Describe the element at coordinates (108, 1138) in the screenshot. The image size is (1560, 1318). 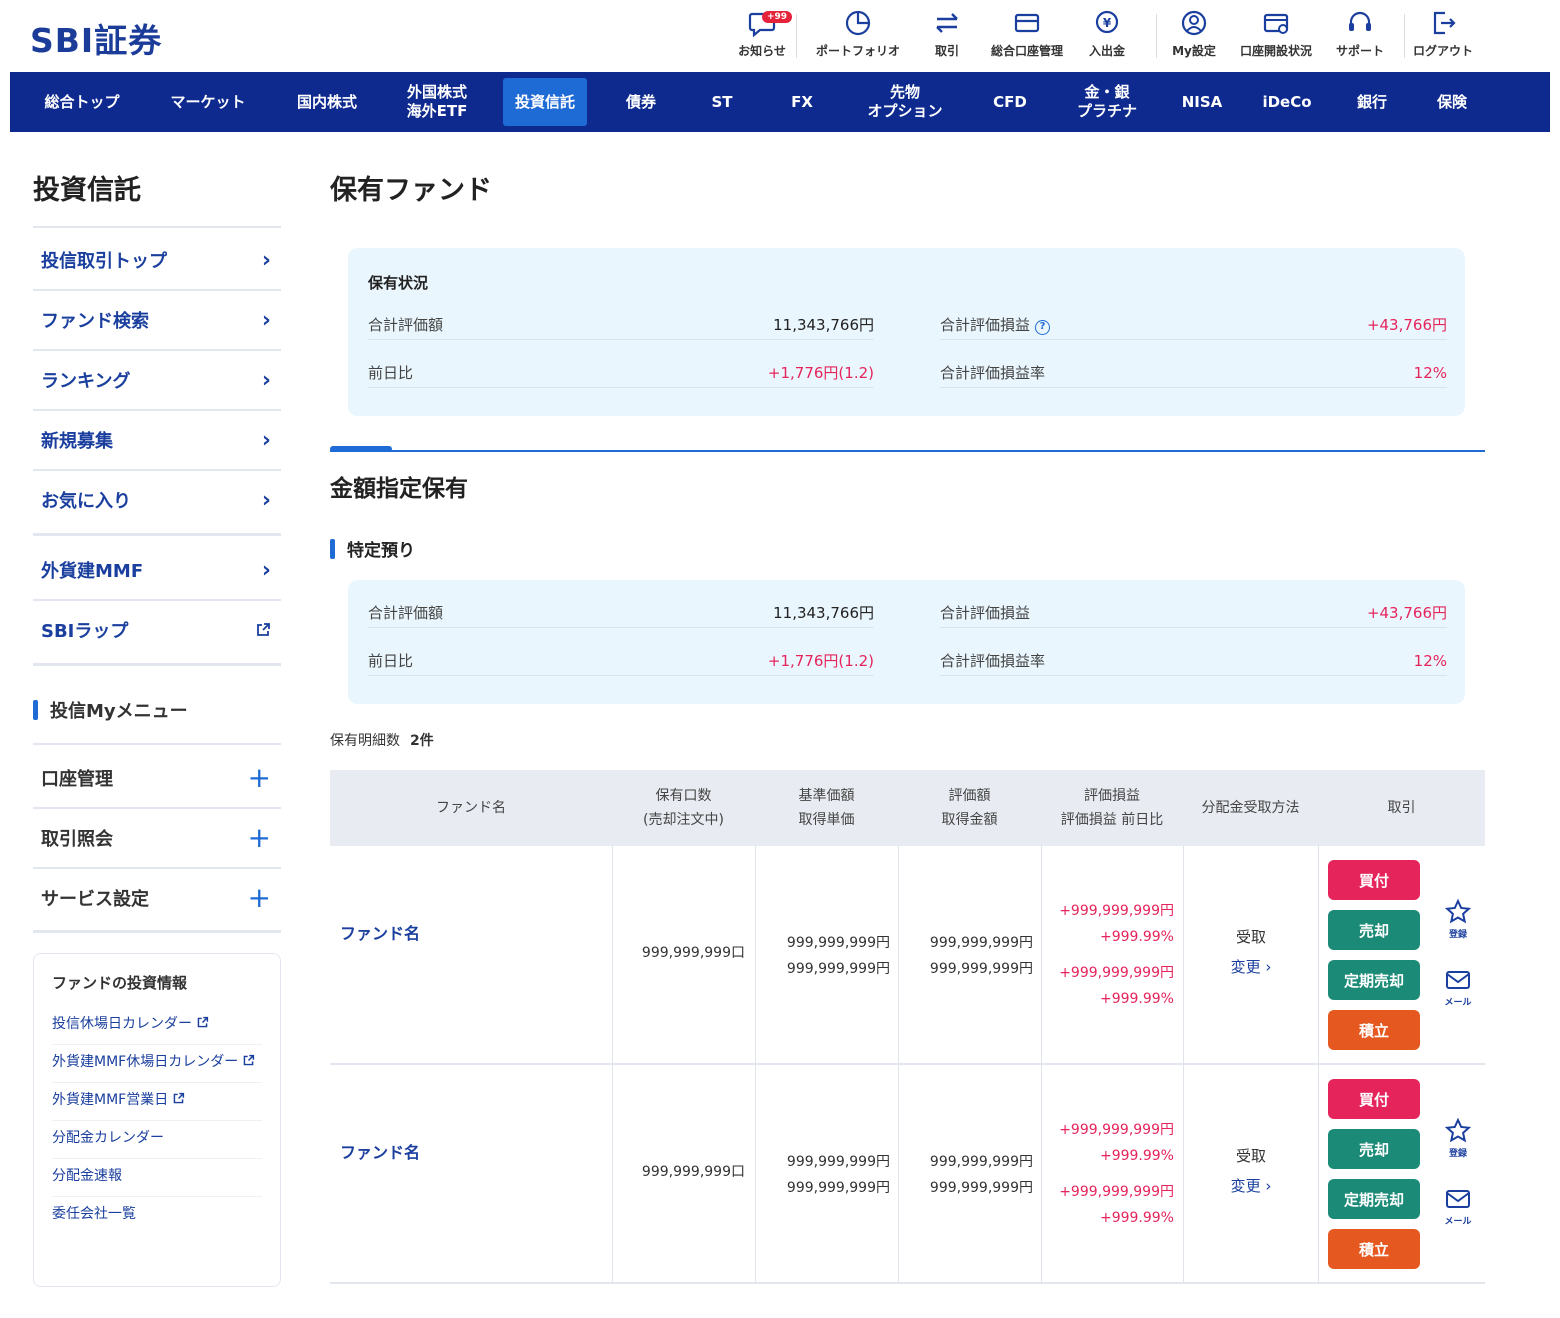
I see `info-link-label: 分配金カレンダー` at that location.